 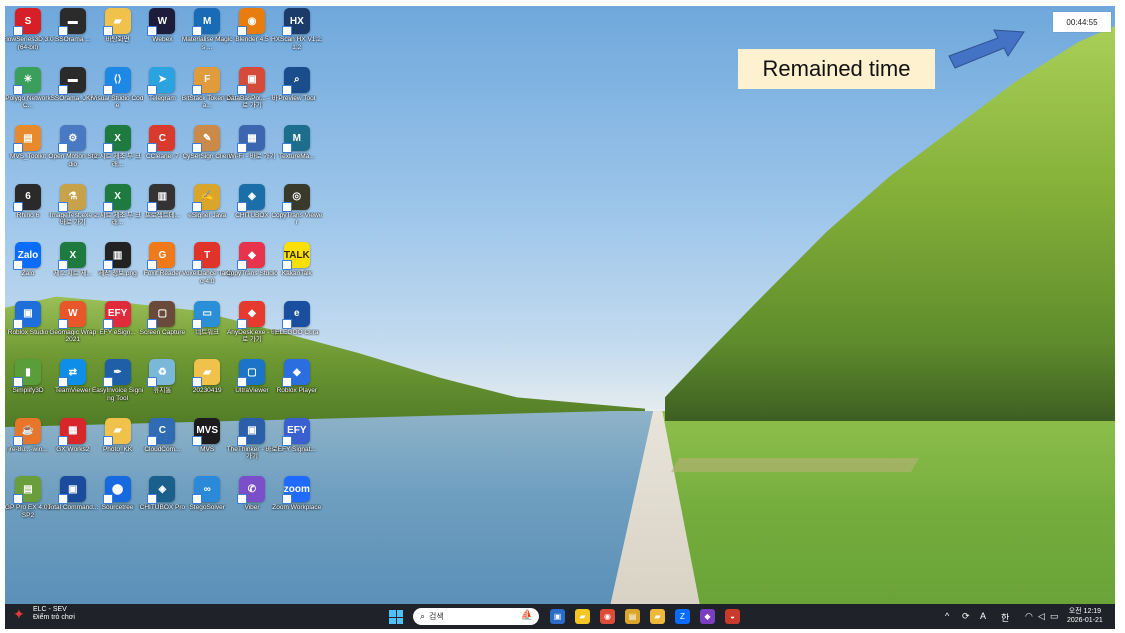 I want to click on desktop-icon: ◉ Blender 4.5, so click(x=252, y=37).